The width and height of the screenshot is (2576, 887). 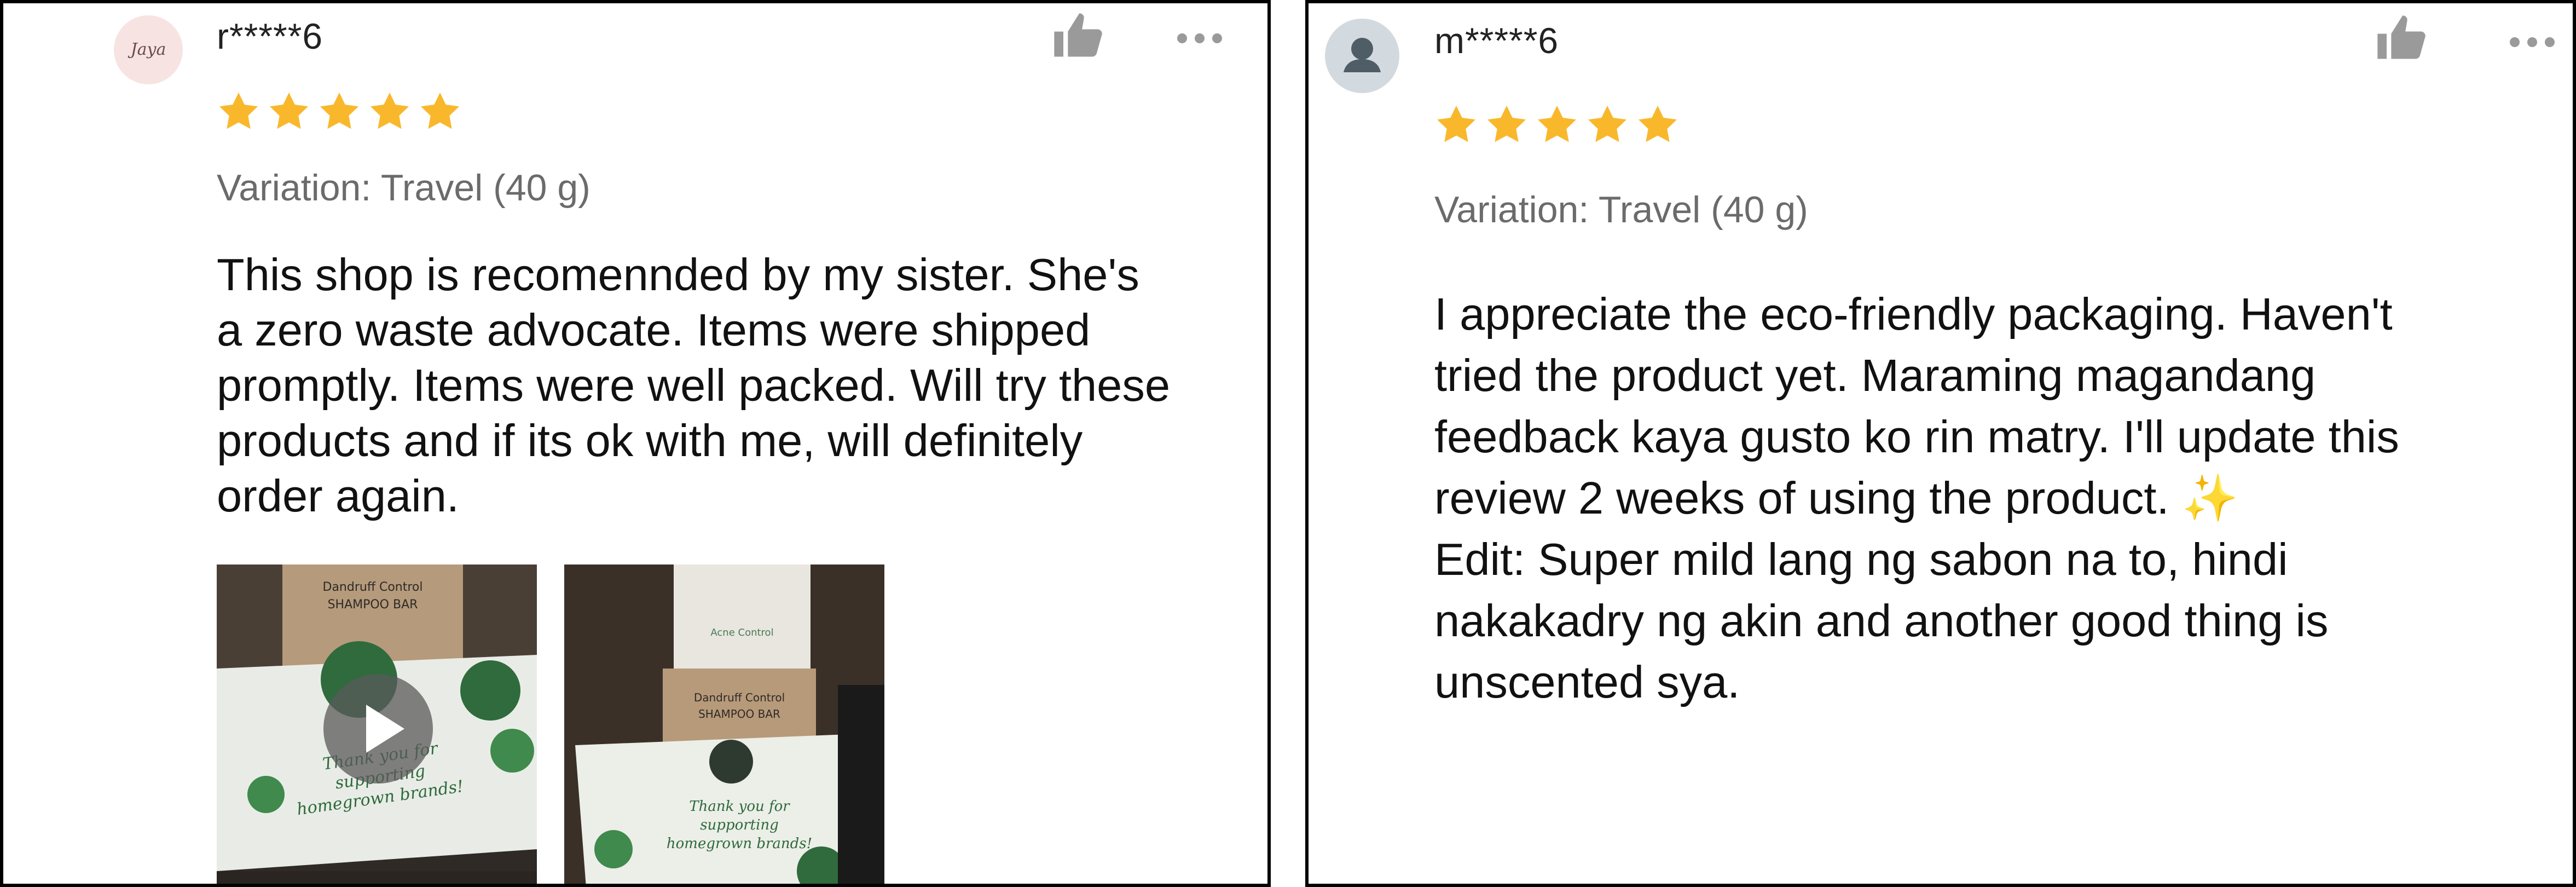 What do you see at coordinates (739, 806) in the screenshot?
I see `svg-text: Thank you for` at bounding box center [739, 806].